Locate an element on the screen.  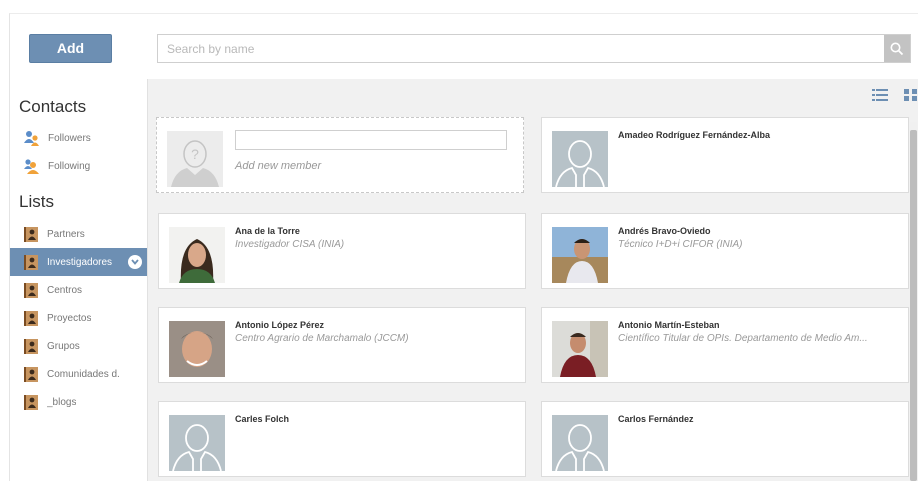
chevron-down-icon is located at coordinates (135, 262).